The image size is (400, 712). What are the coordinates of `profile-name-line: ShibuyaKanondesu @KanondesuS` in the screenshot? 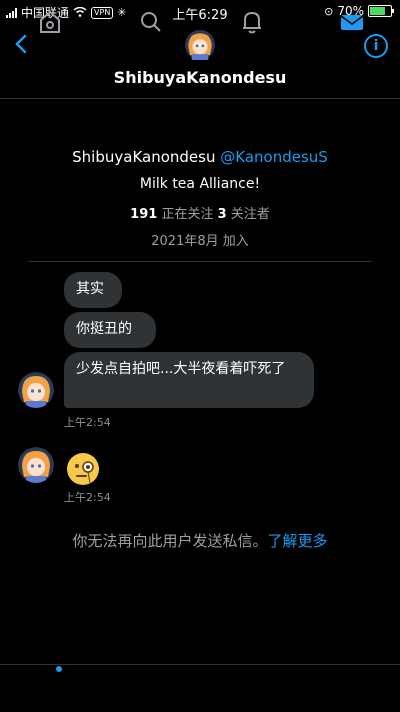 It's located at (200, 157).